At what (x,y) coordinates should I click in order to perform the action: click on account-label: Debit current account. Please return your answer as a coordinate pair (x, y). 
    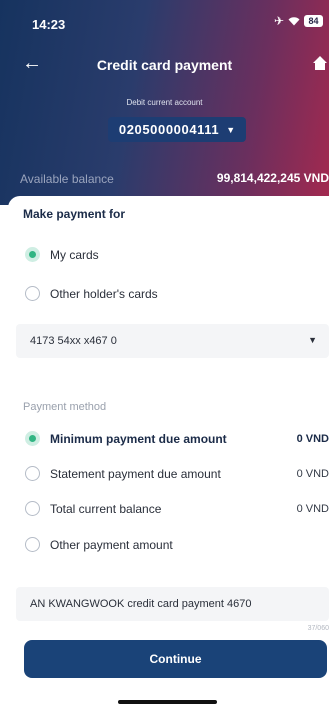
    Looking at the image, I should click on (164, 102).